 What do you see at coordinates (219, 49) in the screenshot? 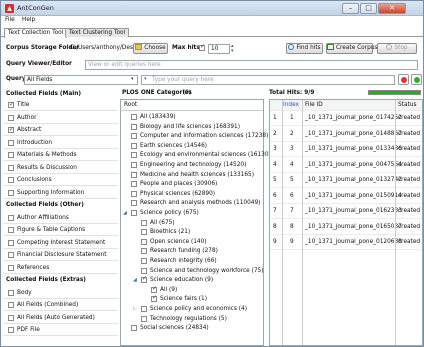
I see `max-hits-input: 10` at bounding box center [219, 49].